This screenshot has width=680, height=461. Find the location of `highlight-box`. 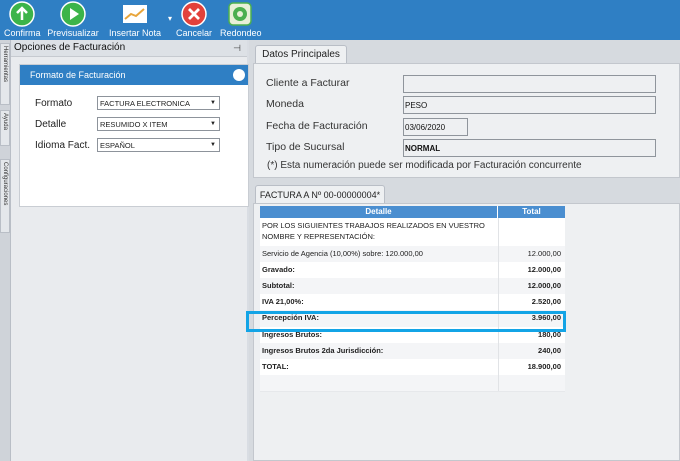

highlight-box is located at coordinates (406, 321).